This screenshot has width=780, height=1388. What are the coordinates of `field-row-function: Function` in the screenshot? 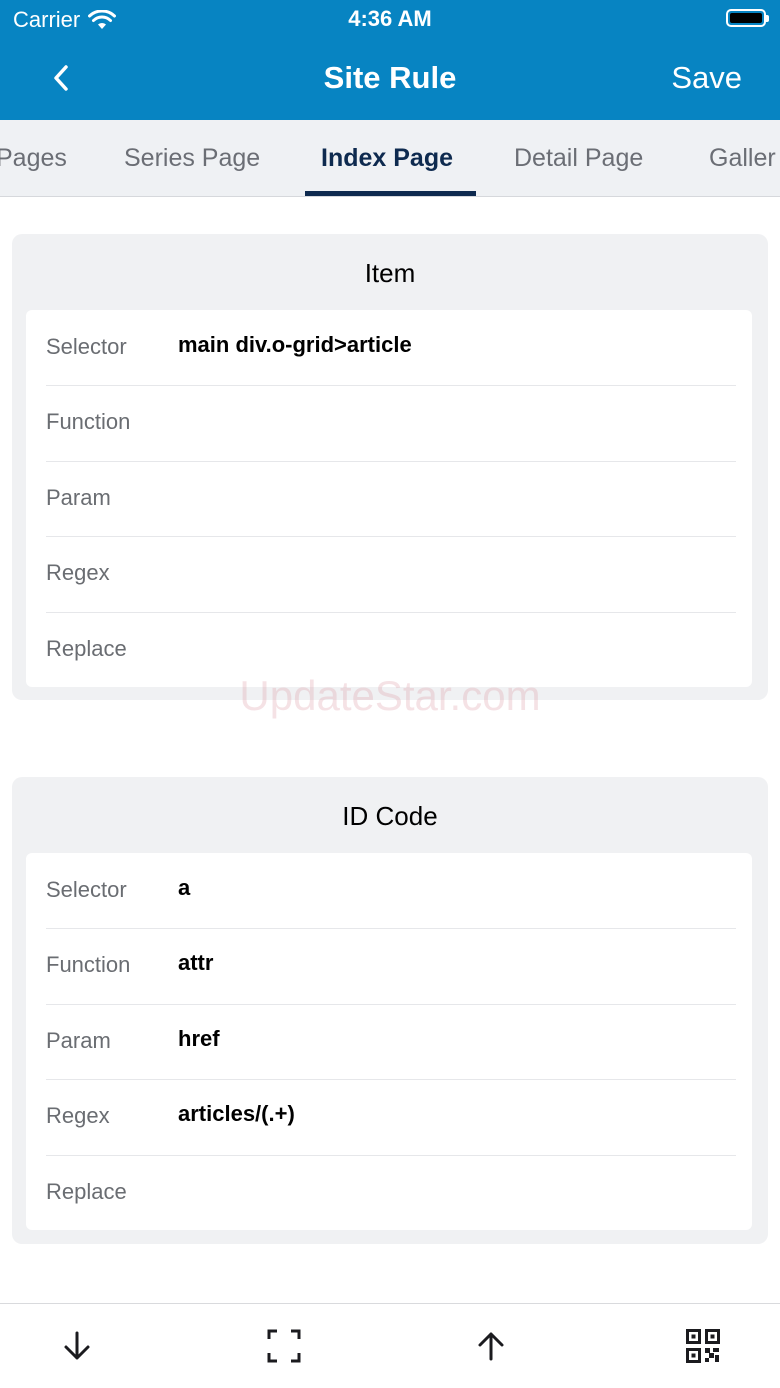 It's located at (389, 422).